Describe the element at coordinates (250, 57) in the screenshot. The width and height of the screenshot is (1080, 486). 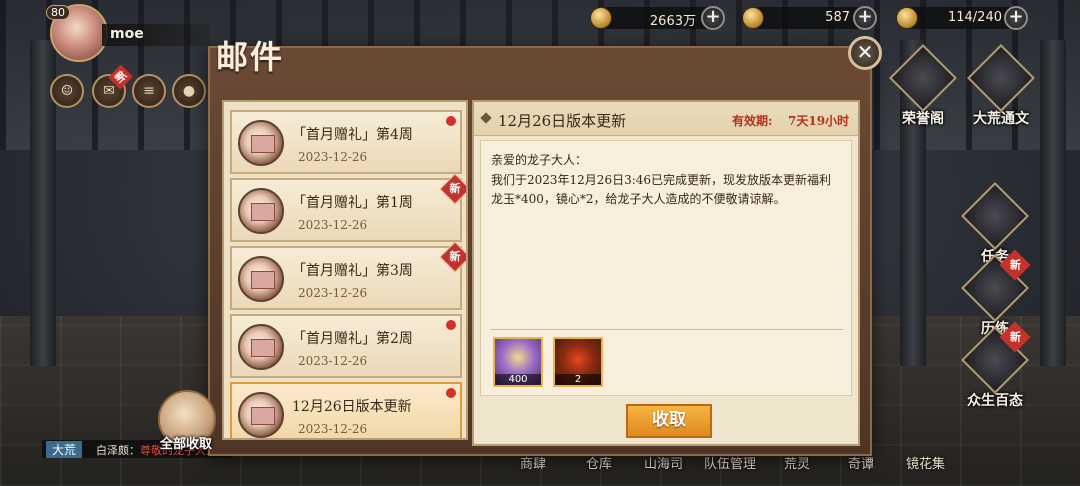
I see `mail-title: 邮件` at that location.